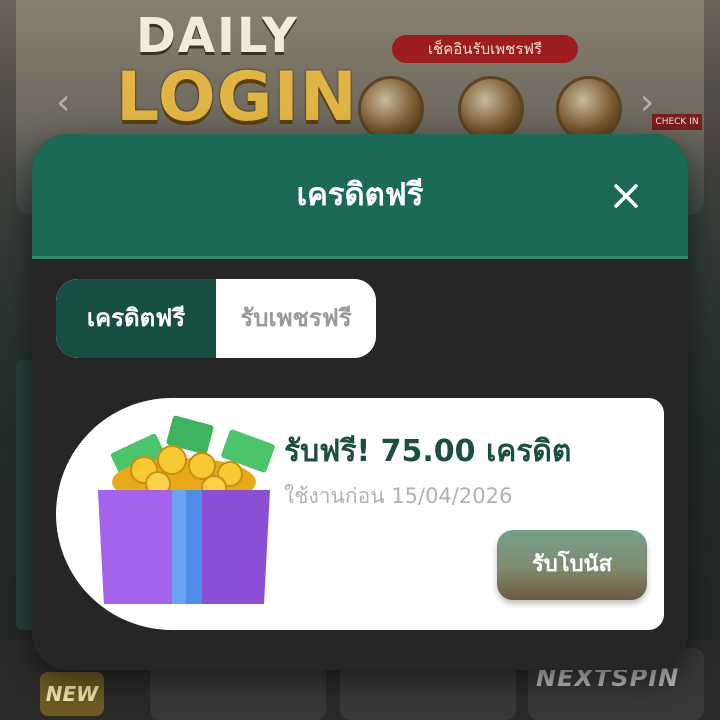 Image resolution: width=720 pixels, height=720 pixels. Describe the element at coordinates (398, 496) in the screenshot. I see `bonus-expiry: ใช้งานก่อน 15/04/2026` at that location.